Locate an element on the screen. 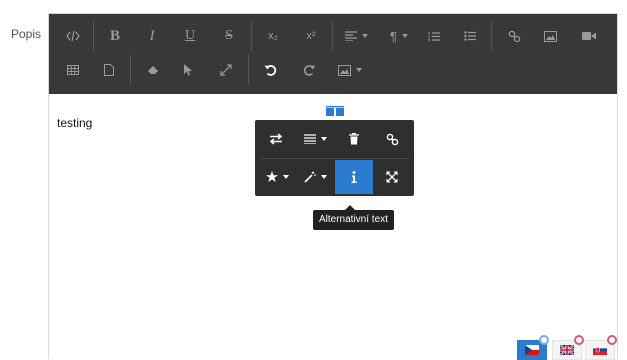 The image size is (627, 360). fullscreen-icon is located at coordinates (226, 70).